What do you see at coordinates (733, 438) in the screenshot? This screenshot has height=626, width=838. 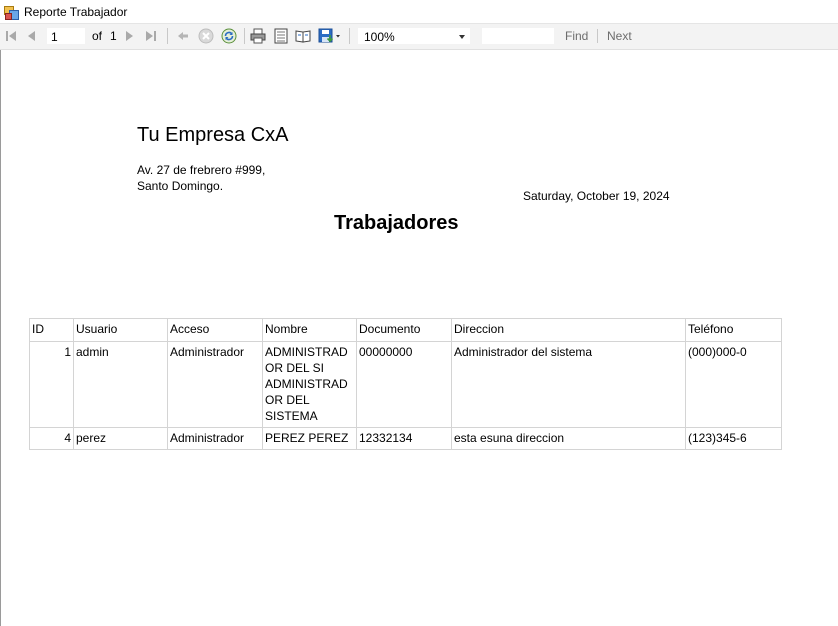 I see `cell-telefono: (123)345-6` at bounding box center [733, 438].